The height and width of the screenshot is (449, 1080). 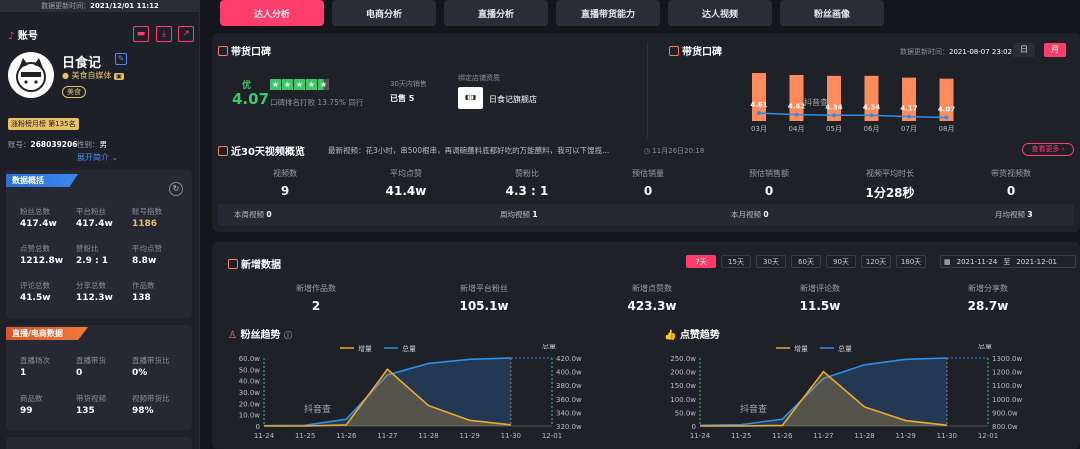 What do you see at coordinates (288, 335) in the screenshot?
I see `help-icon: ⓘ` at bounding box center [288, 335].